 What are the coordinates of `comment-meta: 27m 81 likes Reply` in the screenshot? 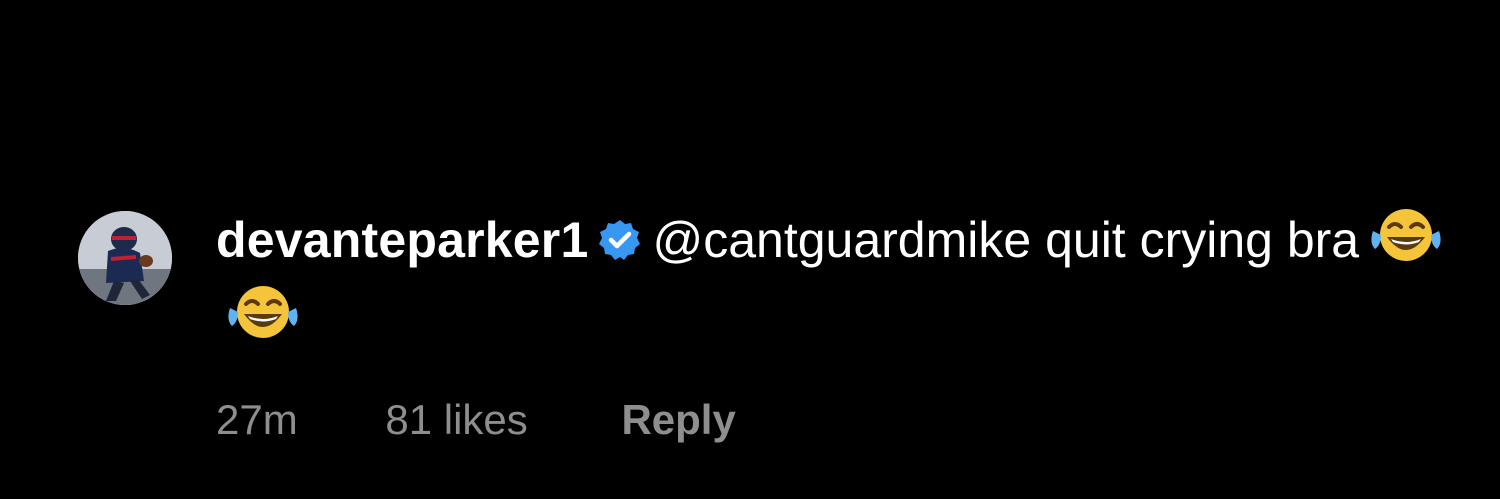 It's located at (476, 420).